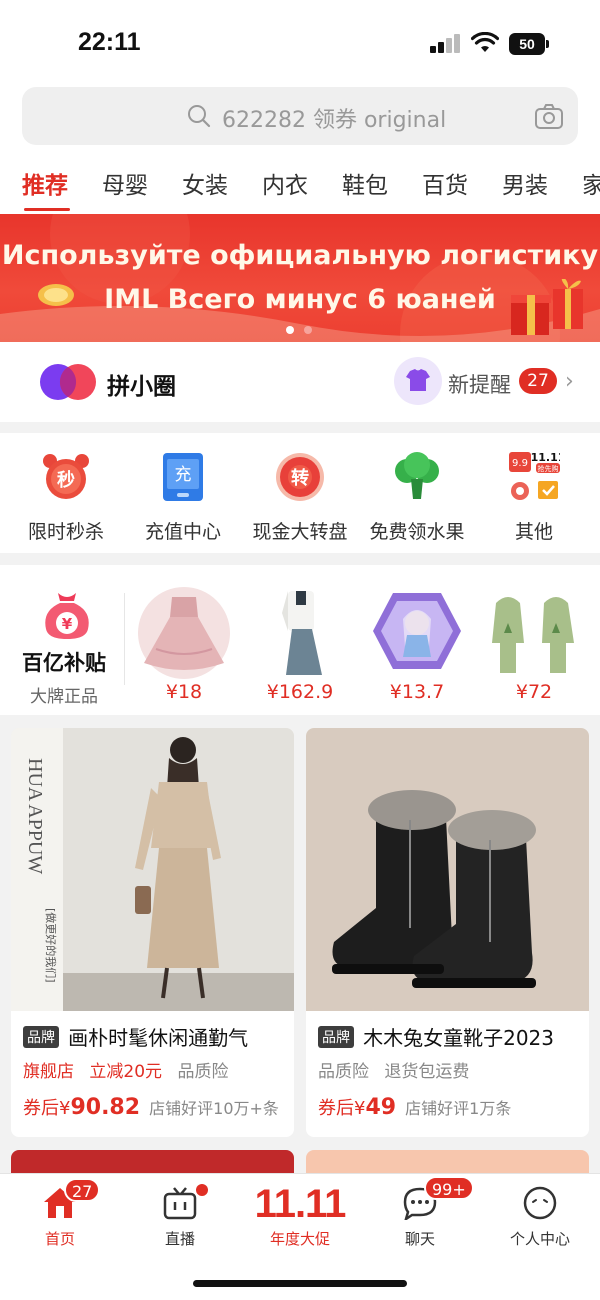 The height and width of the screenshot is (1300, 600). I want to click on quick-link-free-fruit: 免费领水果, so click(417, 493).